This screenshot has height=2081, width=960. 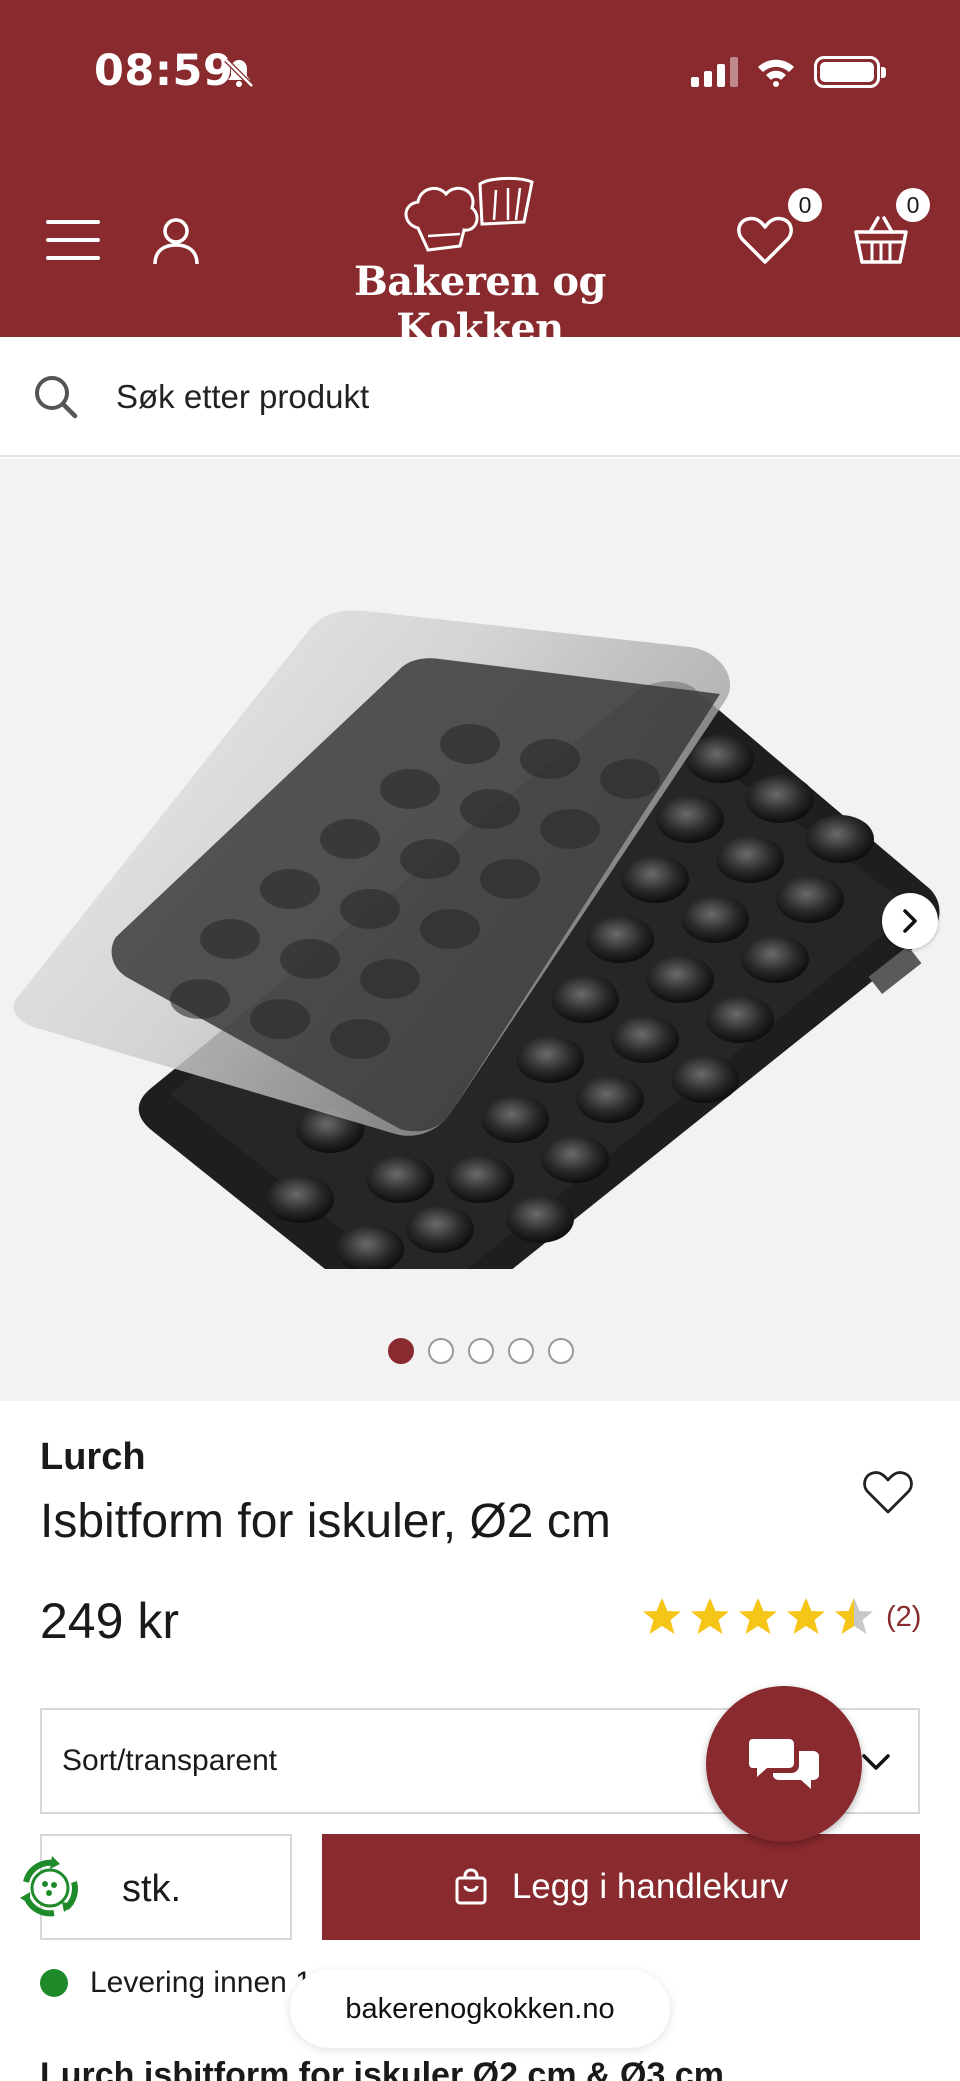 What do you see at coordinates (903, 1617) in the screenshot?
I see `rating-count: (2)` at bounding box center [903, 1617].